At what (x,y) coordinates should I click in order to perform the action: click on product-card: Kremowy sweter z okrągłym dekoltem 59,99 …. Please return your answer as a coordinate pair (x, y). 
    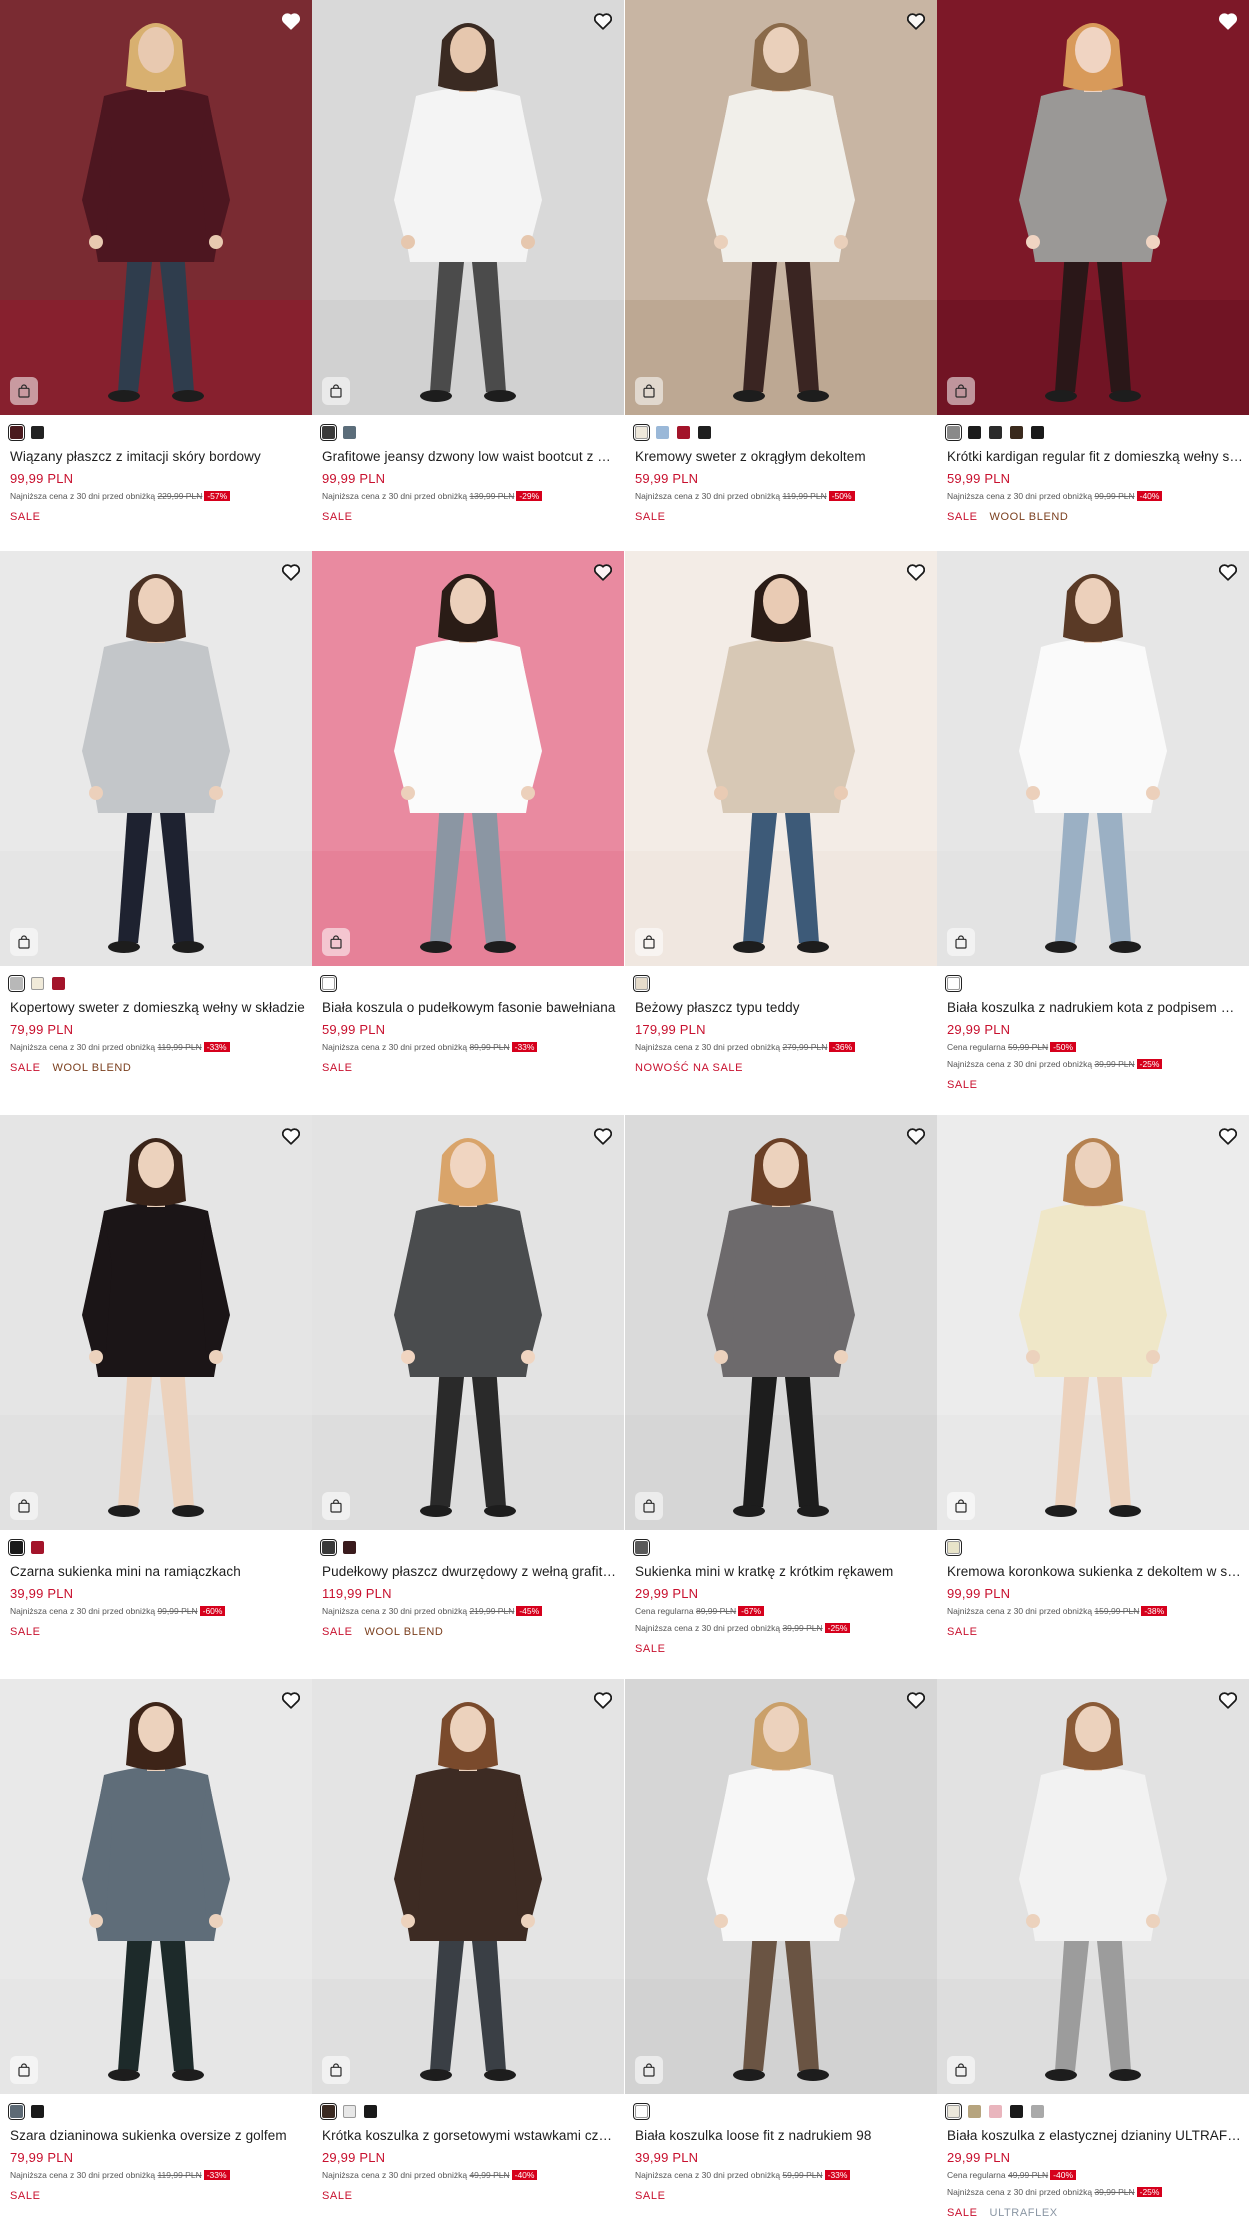
    Looking at the image, I should click on (781, 282).